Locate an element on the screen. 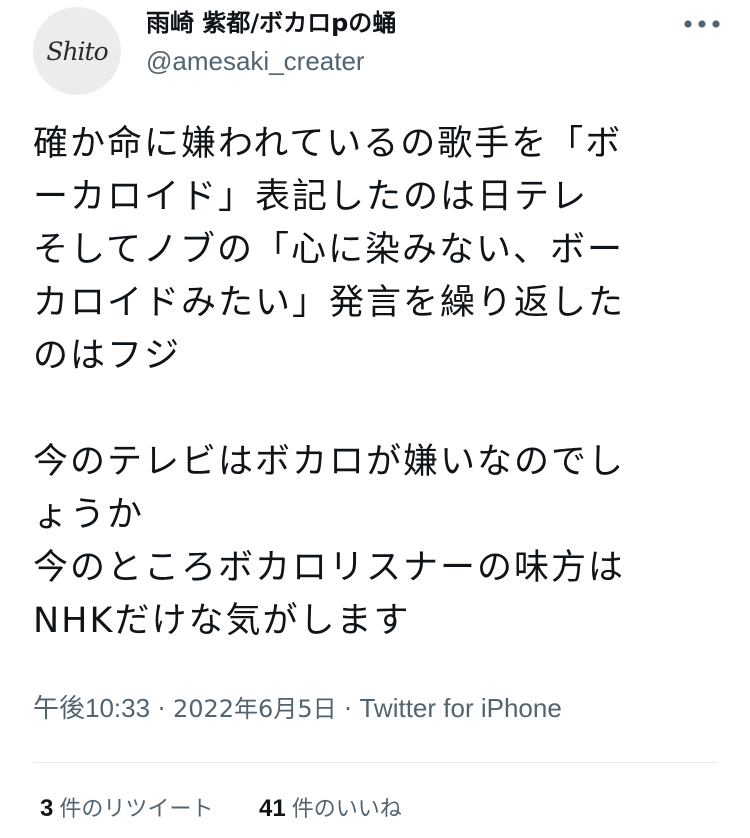  user-handle: @amesaki_creater is located at coordinates (388, 61).